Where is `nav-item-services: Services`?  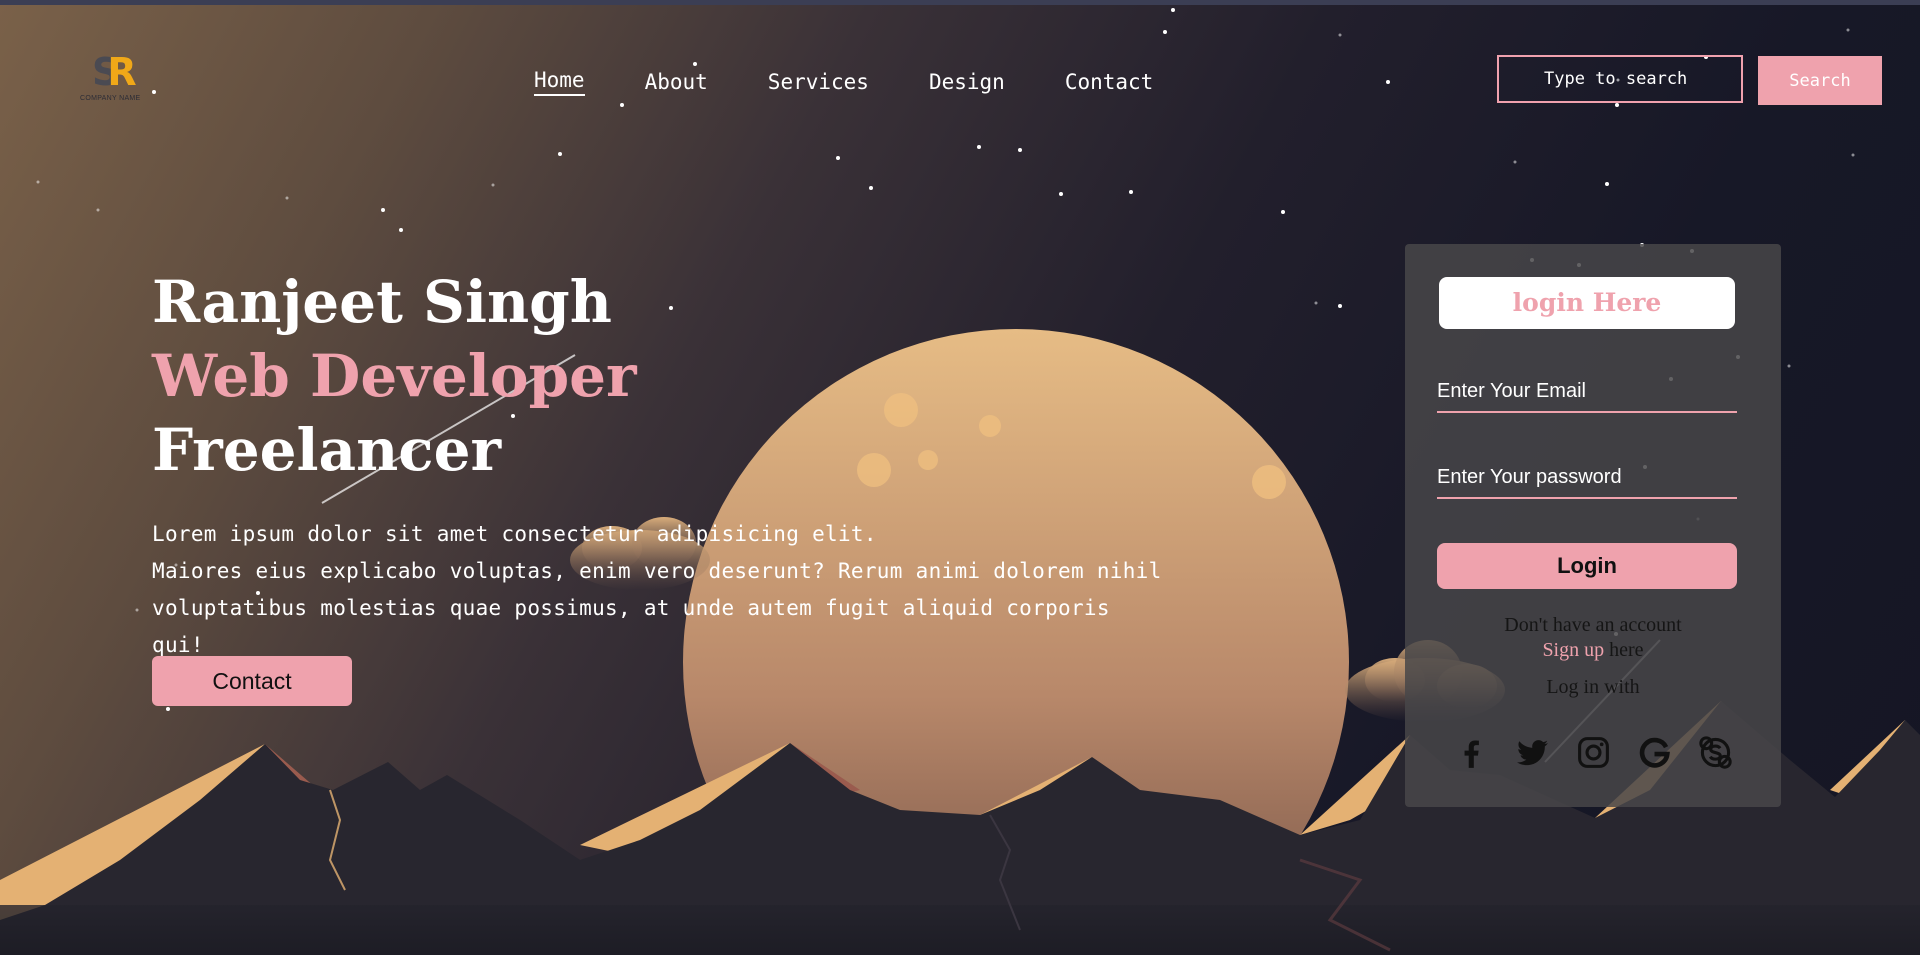
nav-item-services: Services is located at coordinates (818, 82).